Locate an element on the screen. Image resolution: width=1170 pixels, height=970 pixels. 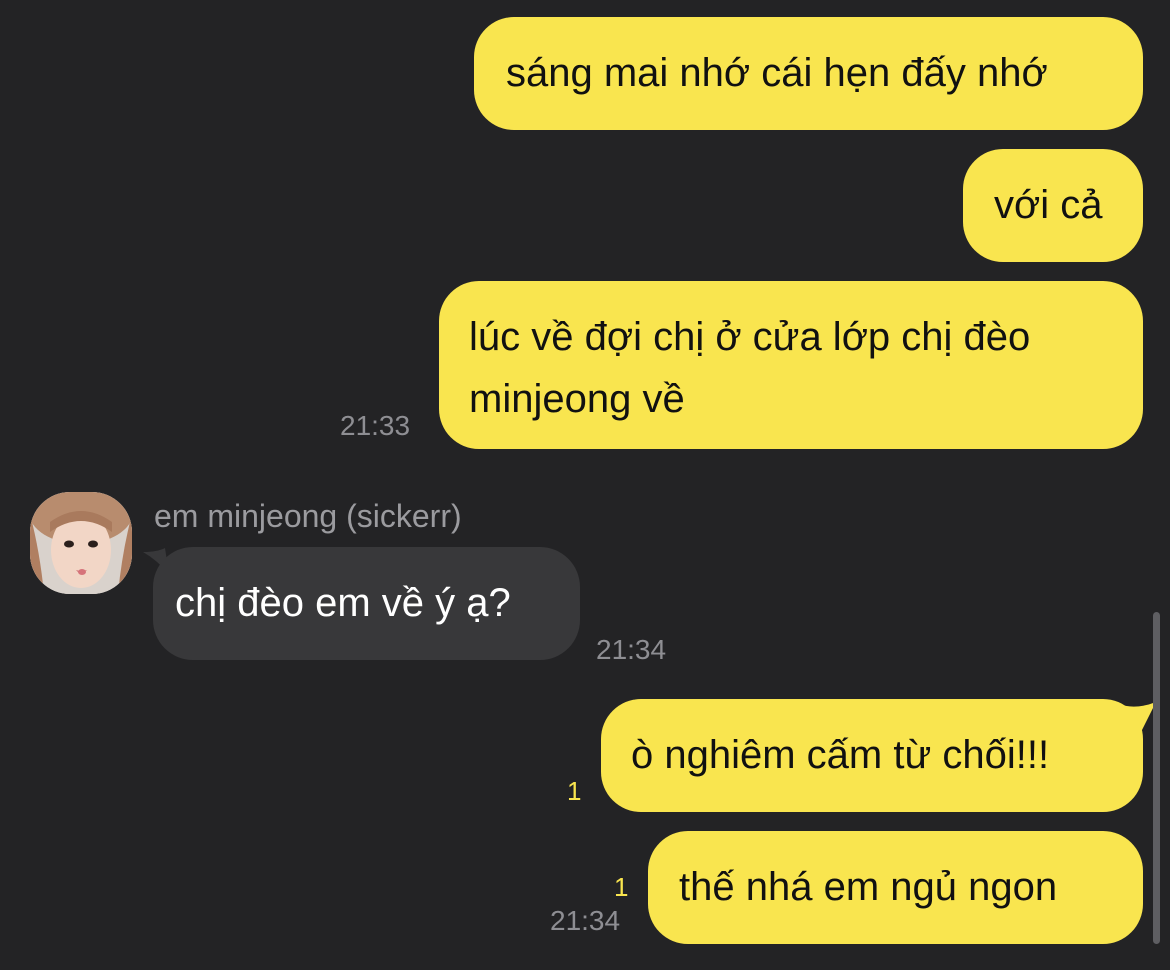
incoming-message-bubble: chị đèo em về ý ạ? is located at coordinates (366, 603).